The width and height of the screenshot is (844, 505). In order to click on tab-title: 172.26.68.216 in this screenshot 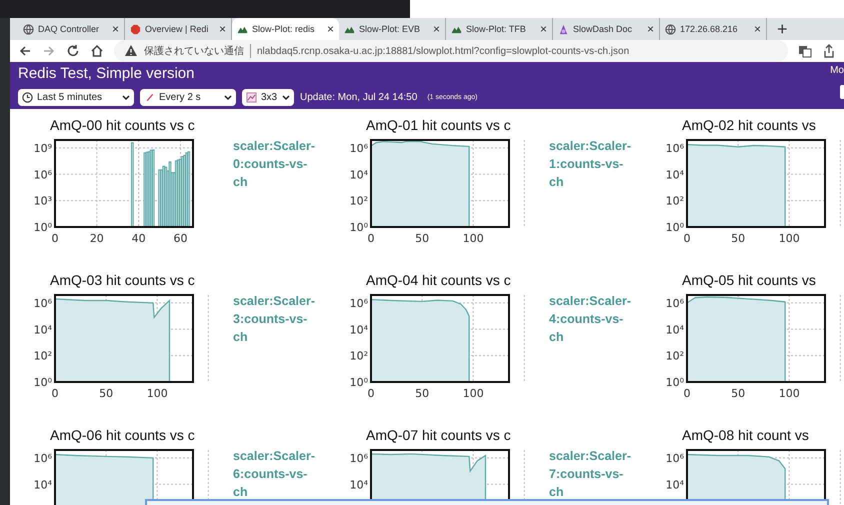, I will do `click(709, 29)`.